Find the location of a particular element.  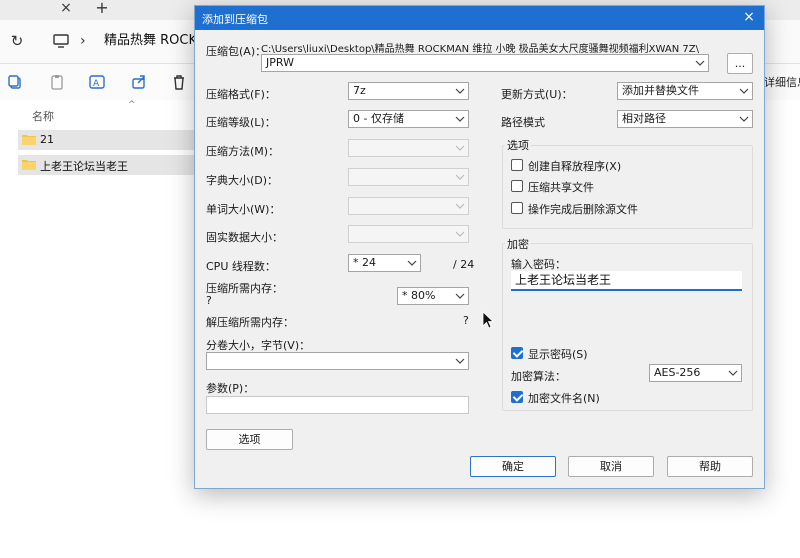

encrypt-filenames-label: 加密文件名(N) is located at coordinates (564, 398).